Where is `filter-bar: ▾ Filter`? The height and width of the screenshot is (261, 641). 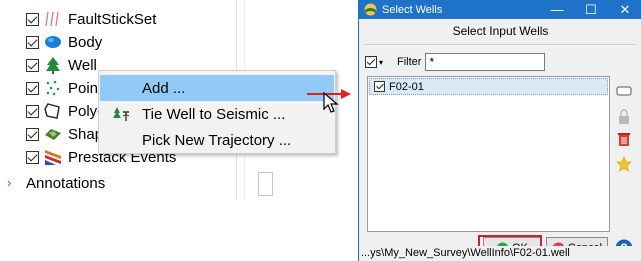
filter-bar: ▾ Filter is located at coordinates (455, 62).